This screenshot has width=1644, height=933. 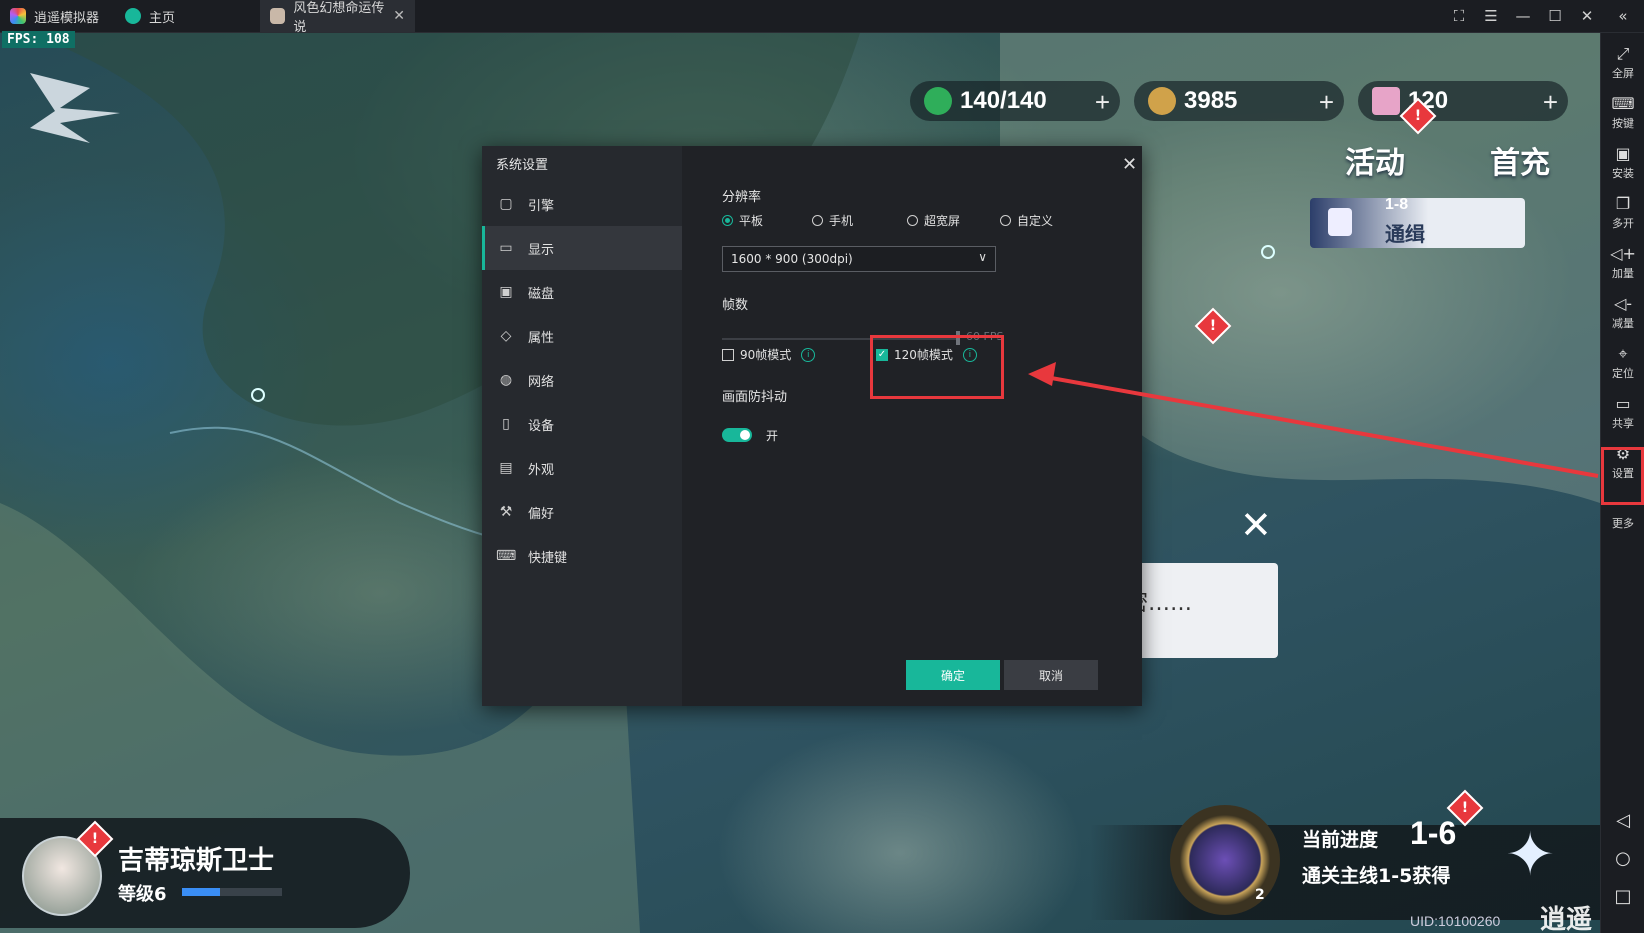 I want to click on title-bar: 逍遥模拟器 主页 风色幻想命运传说 ✕ ⛶ ☰ — ☐ ✕ «, so click(x=822, y=17).